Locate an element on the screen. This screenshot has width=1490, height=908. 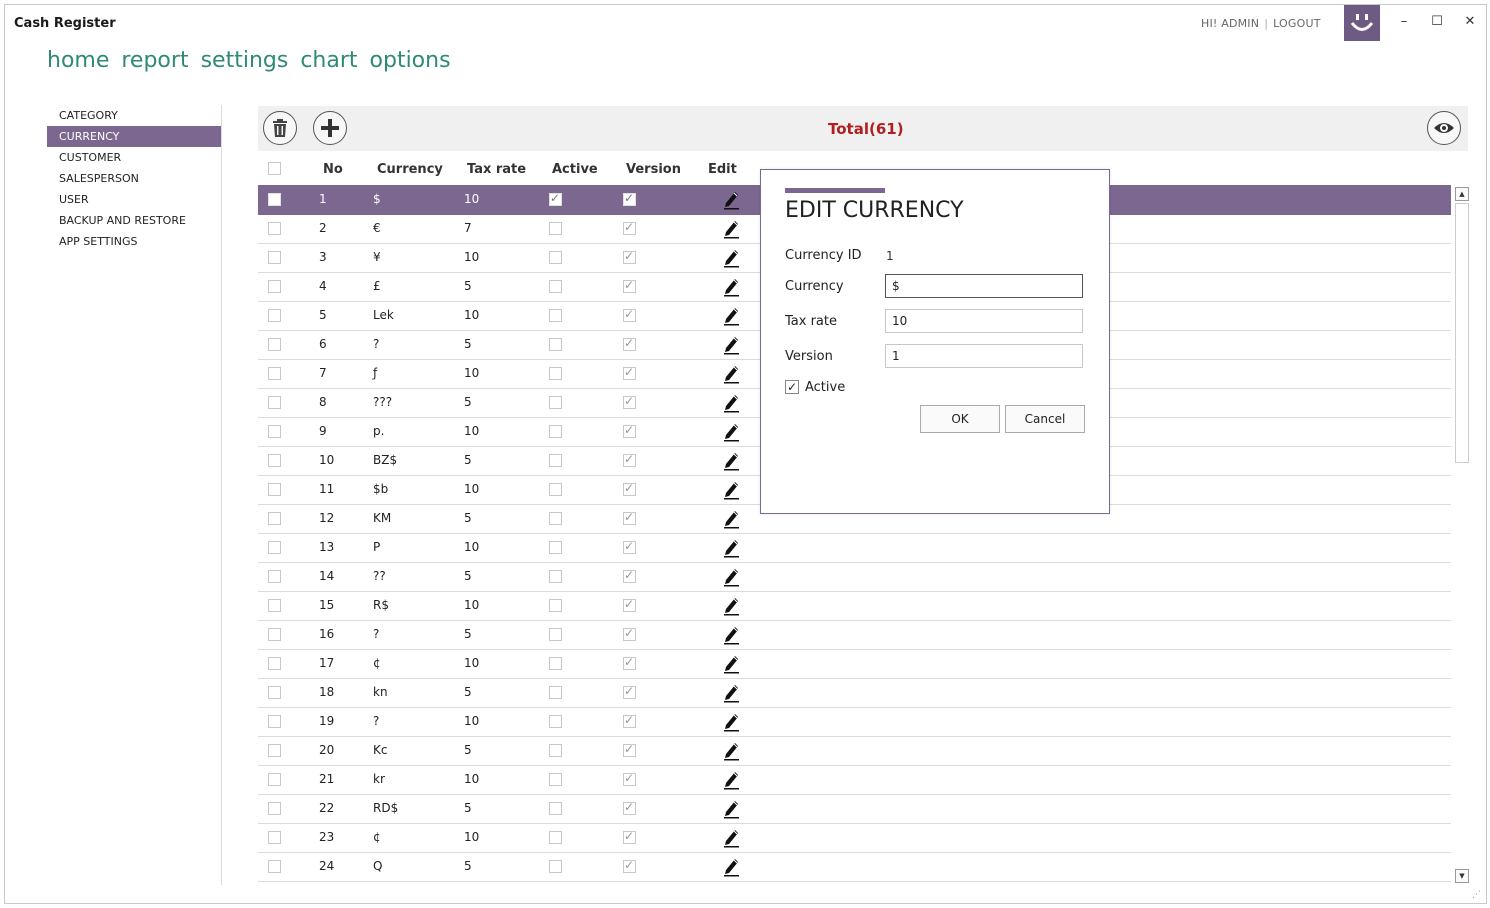
select-all-checkbox is located at coordinates (274, 168).